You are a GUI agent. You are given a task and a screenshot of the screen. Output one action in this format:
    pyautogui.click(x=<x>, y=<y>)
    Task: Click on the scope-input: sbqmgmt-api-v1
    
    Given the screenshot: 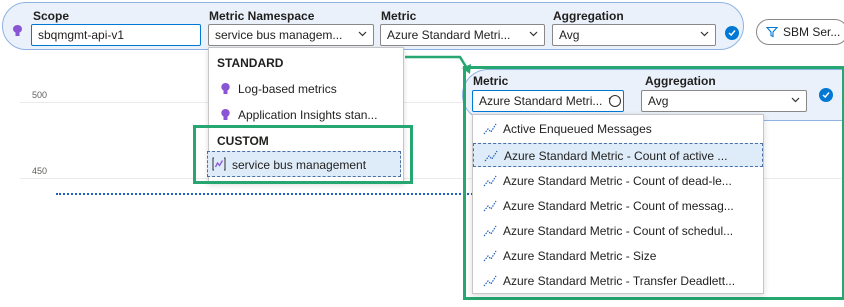 What is the action you would take?
    pyautogui.click(x=116, y=35)
    